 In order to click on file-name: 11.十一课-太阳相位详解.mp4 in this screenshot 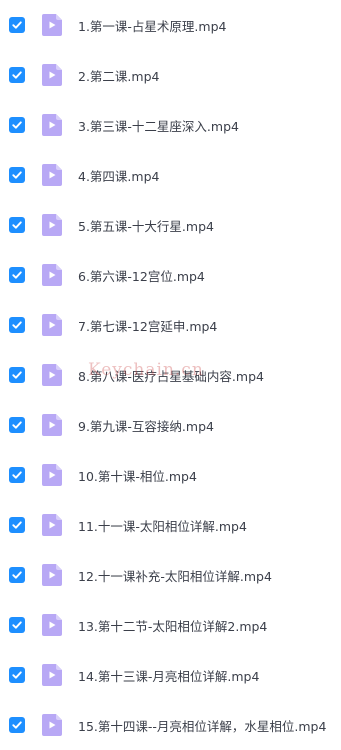, I will do `click(162, 525)`.